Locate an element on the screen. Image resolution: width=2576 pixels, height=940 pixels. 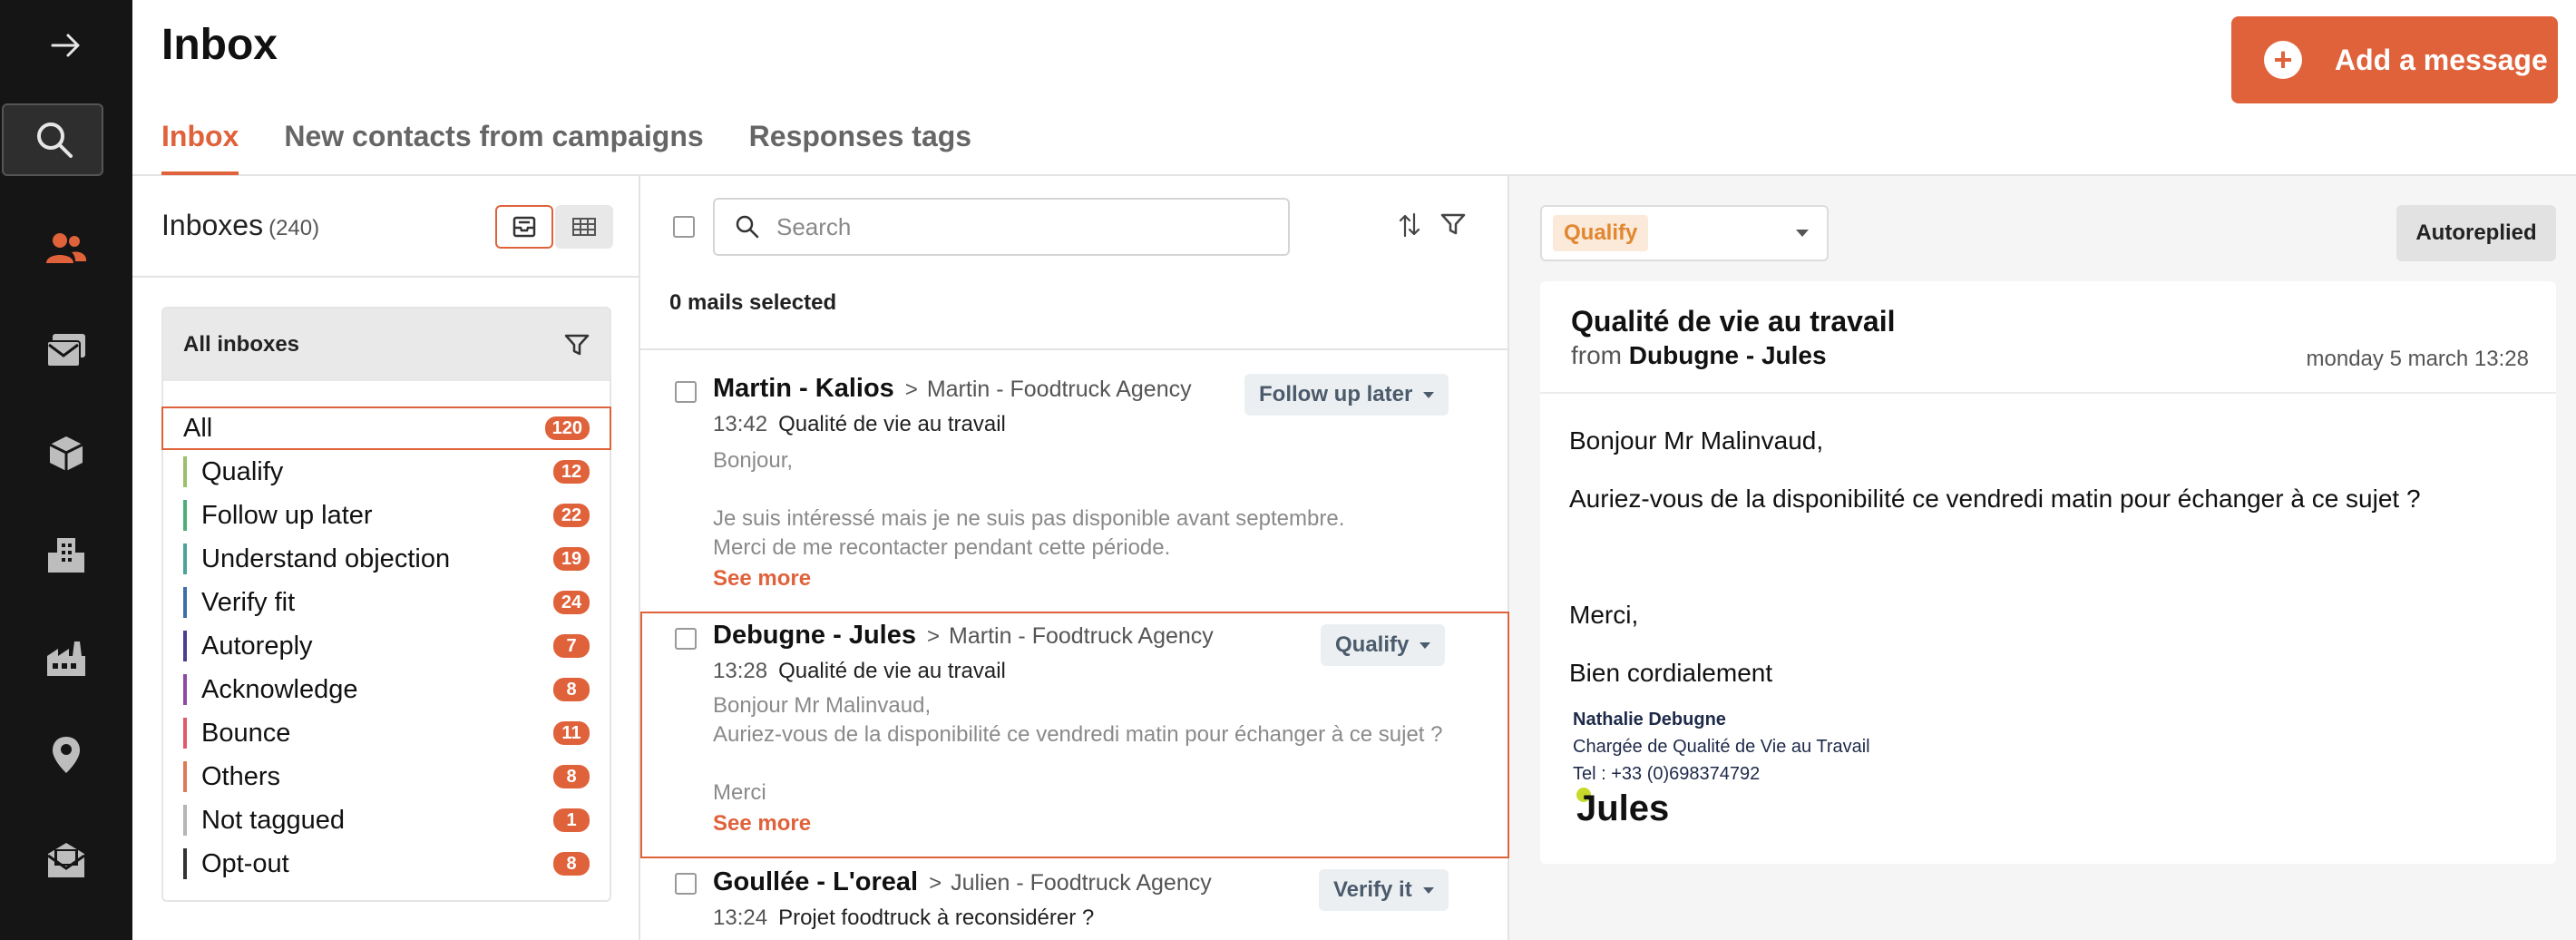
inbox-item-acknowledge: Acknowledge 8 is located at coordinates (386, 689).